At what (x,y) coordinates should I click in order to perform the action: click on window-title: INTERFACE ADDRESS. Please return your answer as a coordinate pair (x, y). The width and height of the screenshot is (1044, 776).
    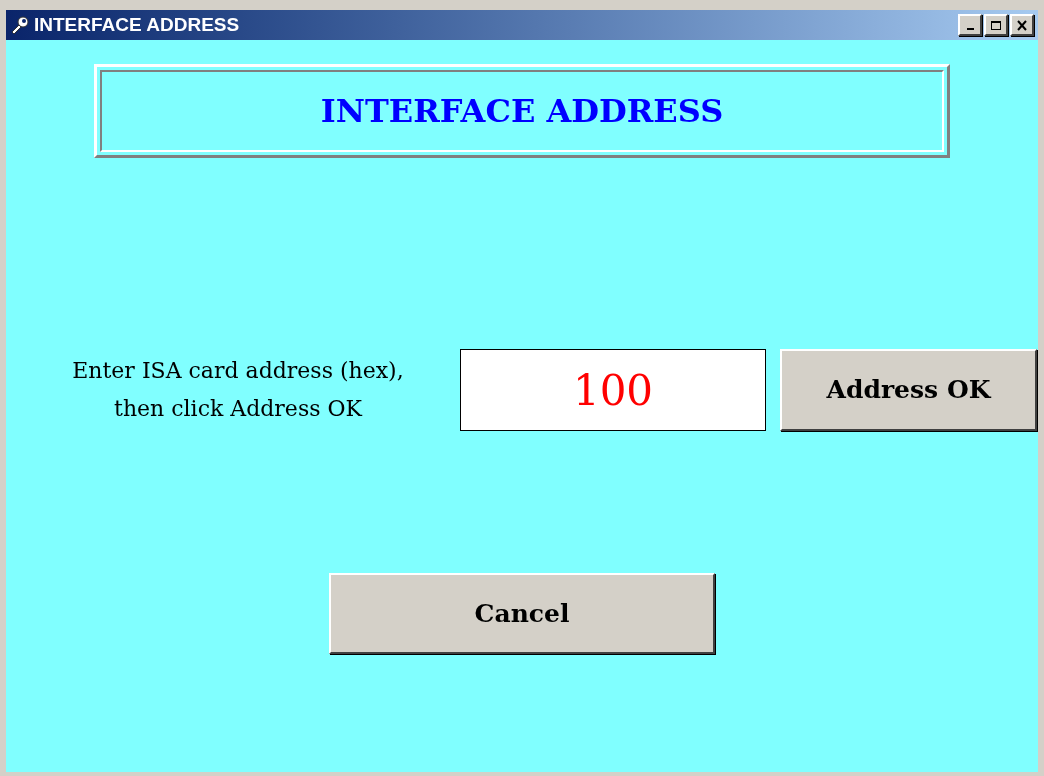
    Looking at the image, I should click on (137, 24).